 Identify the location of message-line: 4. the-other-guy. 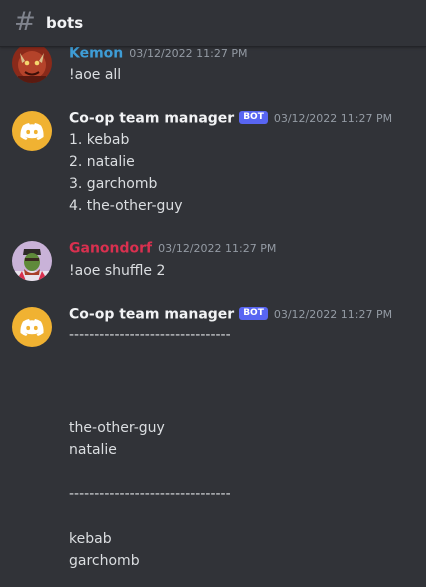
(126, 206).